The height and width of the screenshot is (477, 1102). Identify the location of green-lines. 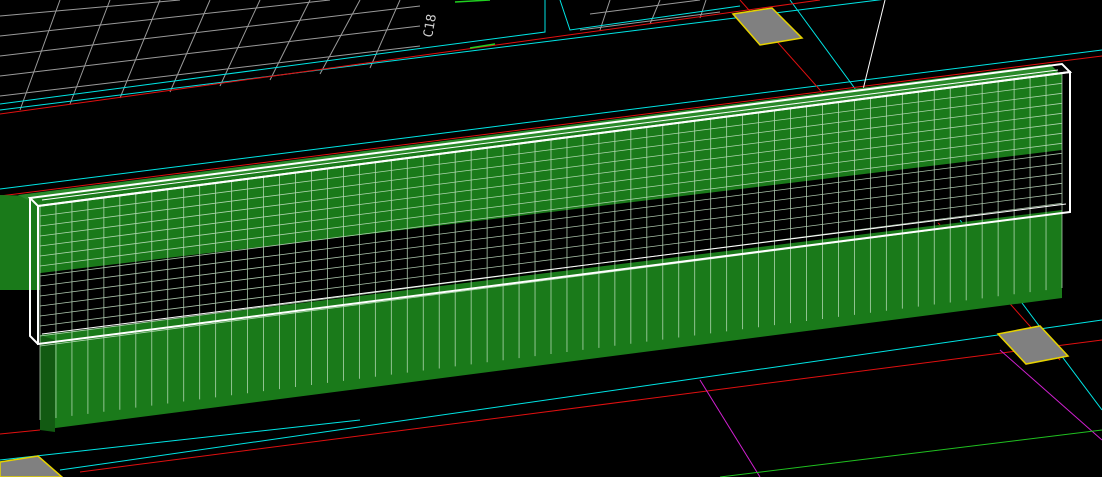
(910, 453).